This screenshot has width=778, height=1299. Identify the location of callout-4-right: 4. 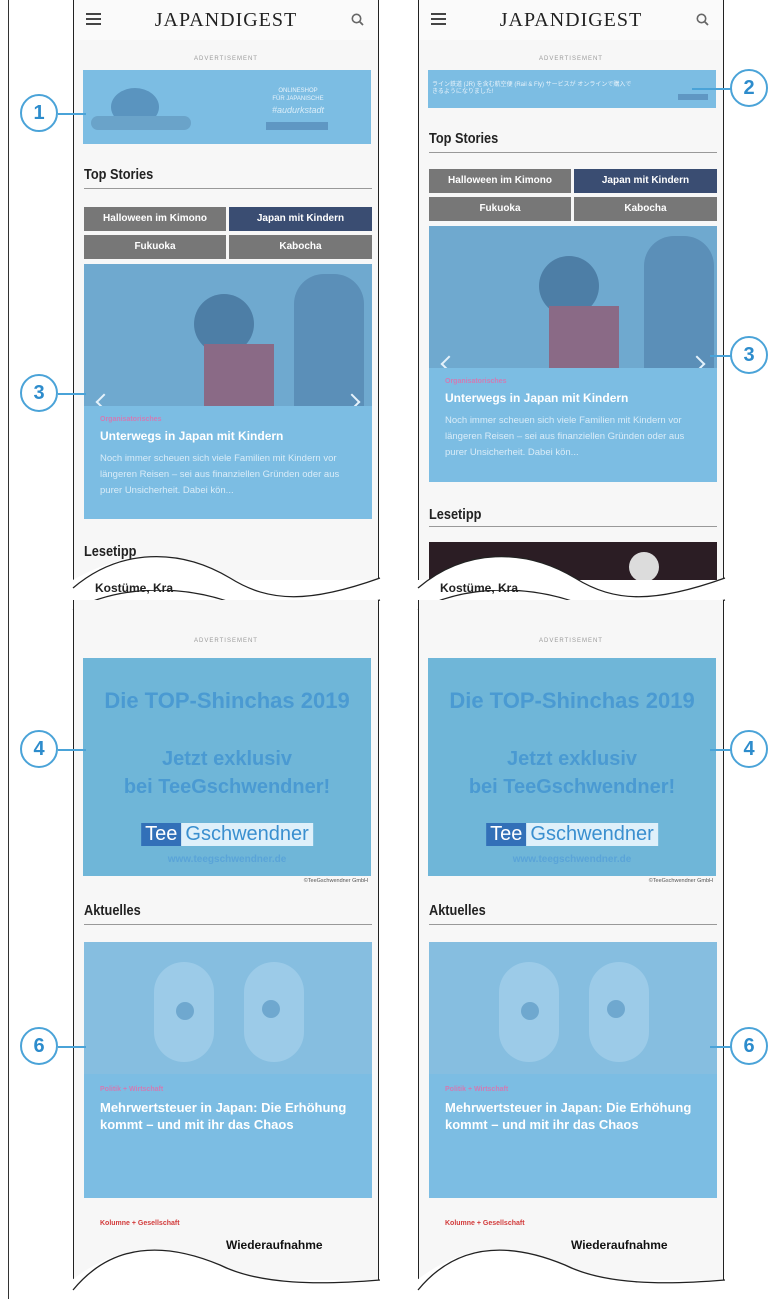
(749, 749).